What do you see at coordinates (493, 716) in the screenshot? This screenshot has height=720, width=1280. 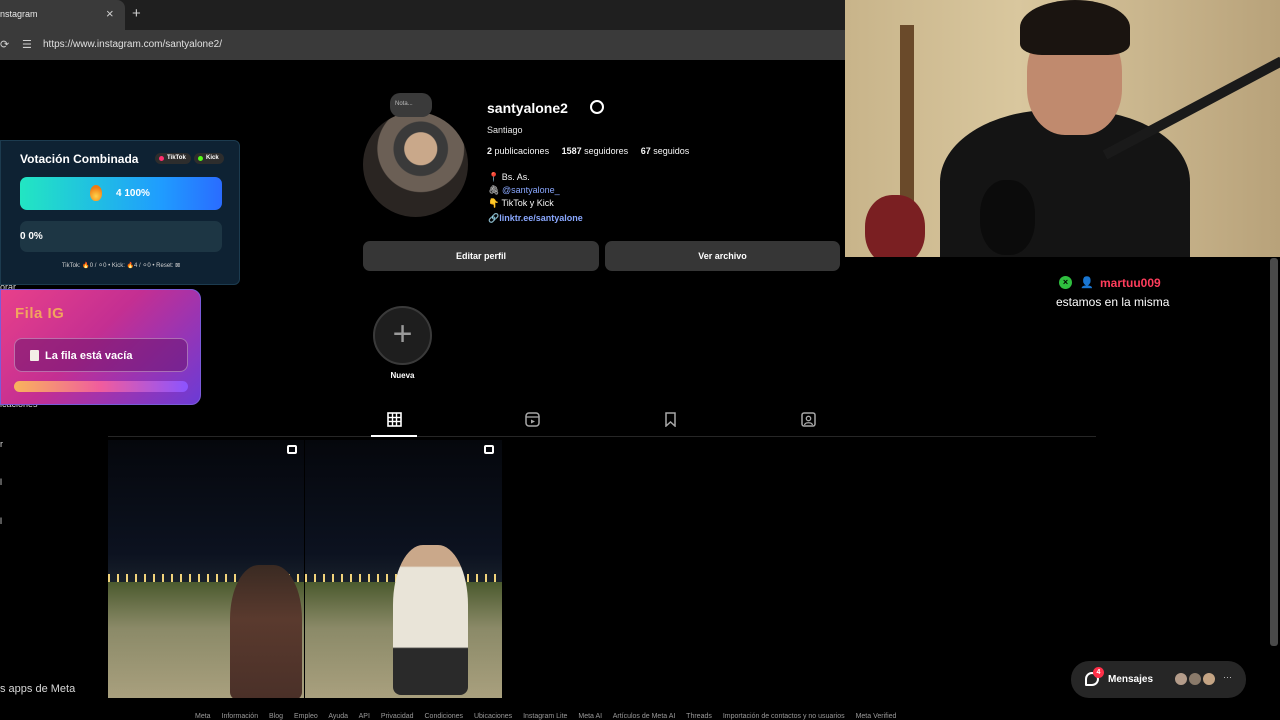 I see `footer-link: Ubicaciones` at bounding box center [493, 716].